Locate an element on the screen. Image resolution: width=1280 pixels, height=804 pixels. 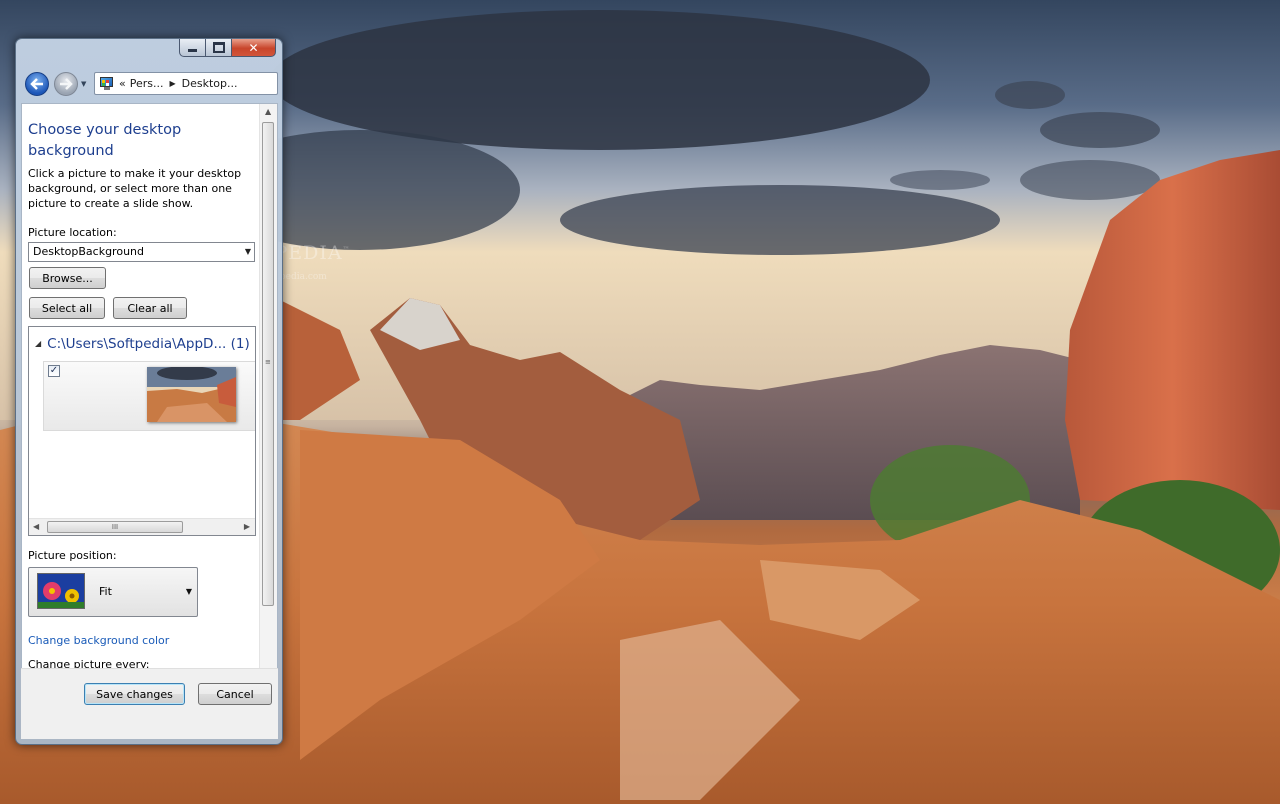
thumbnail-checkbox: ✓ is located at coordinates (54, 371).